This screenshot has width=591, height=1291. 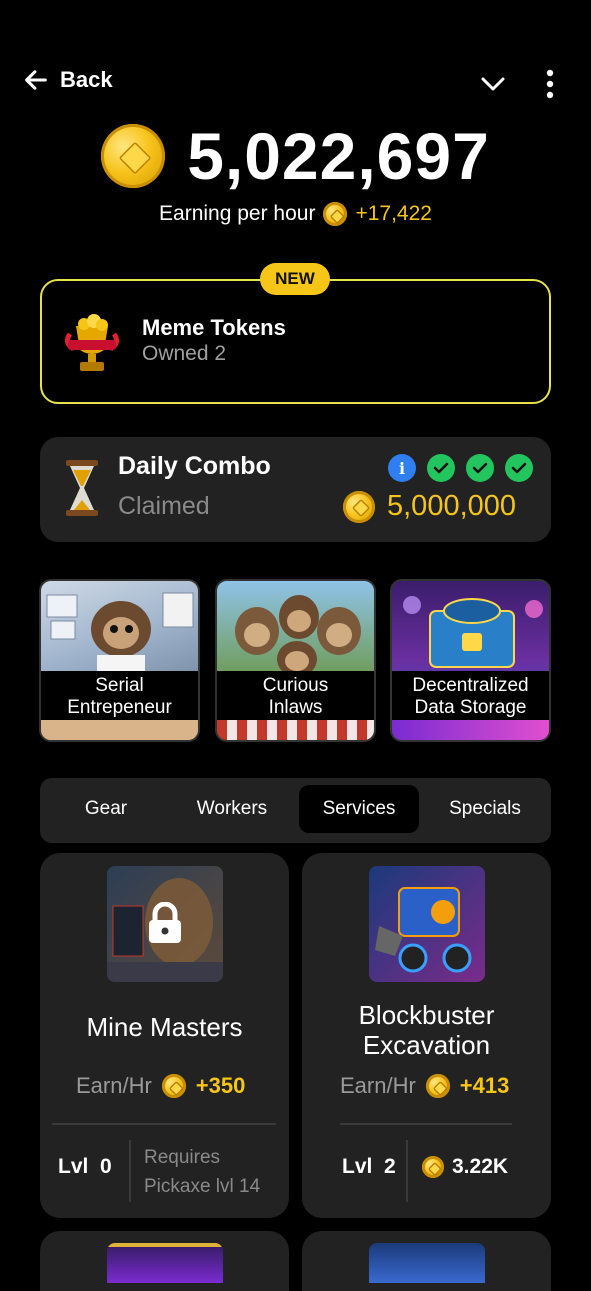 I want to click on chevron-down-icon, so click(x=493, y=84).